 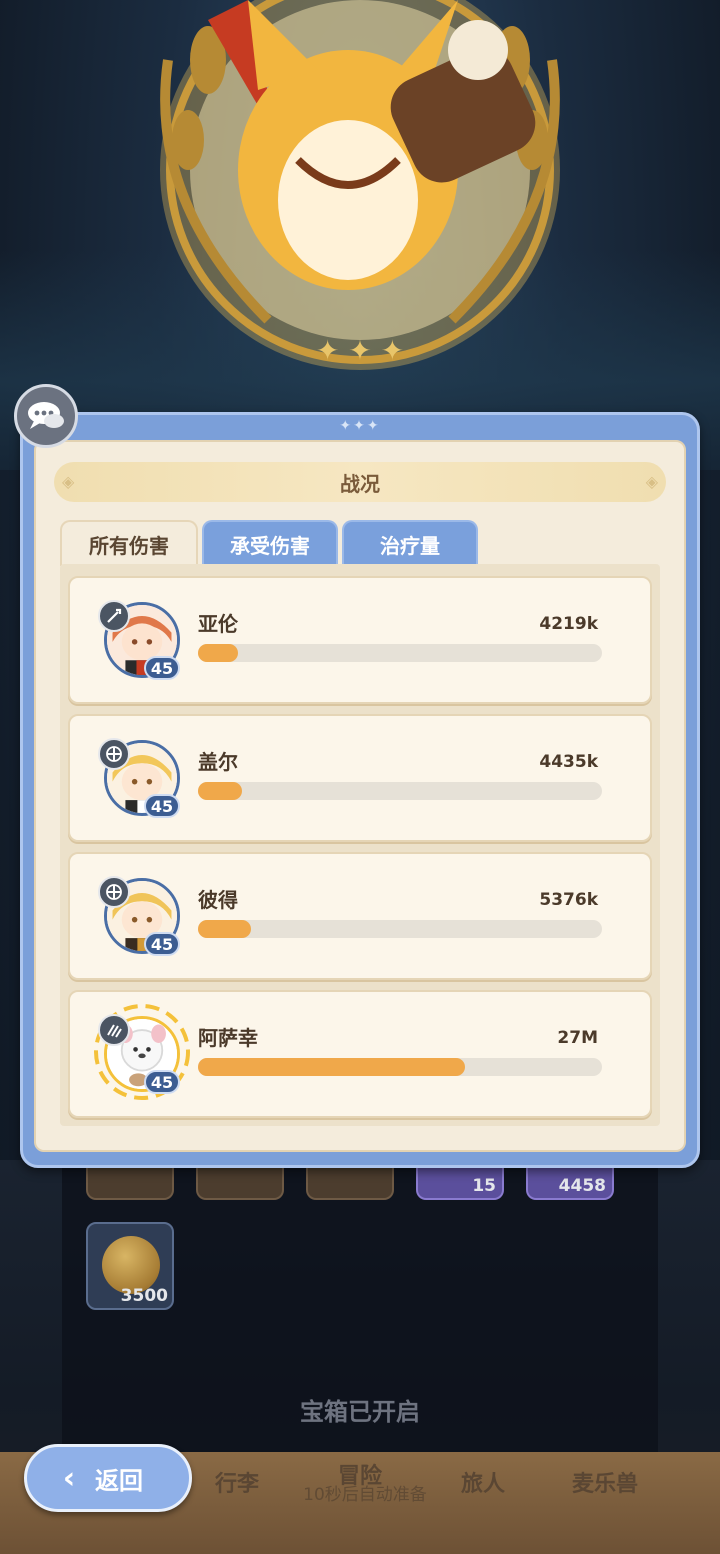 I want to click on boss-emblem: ✦ ✦ ✦, so click(x=360, y=185).